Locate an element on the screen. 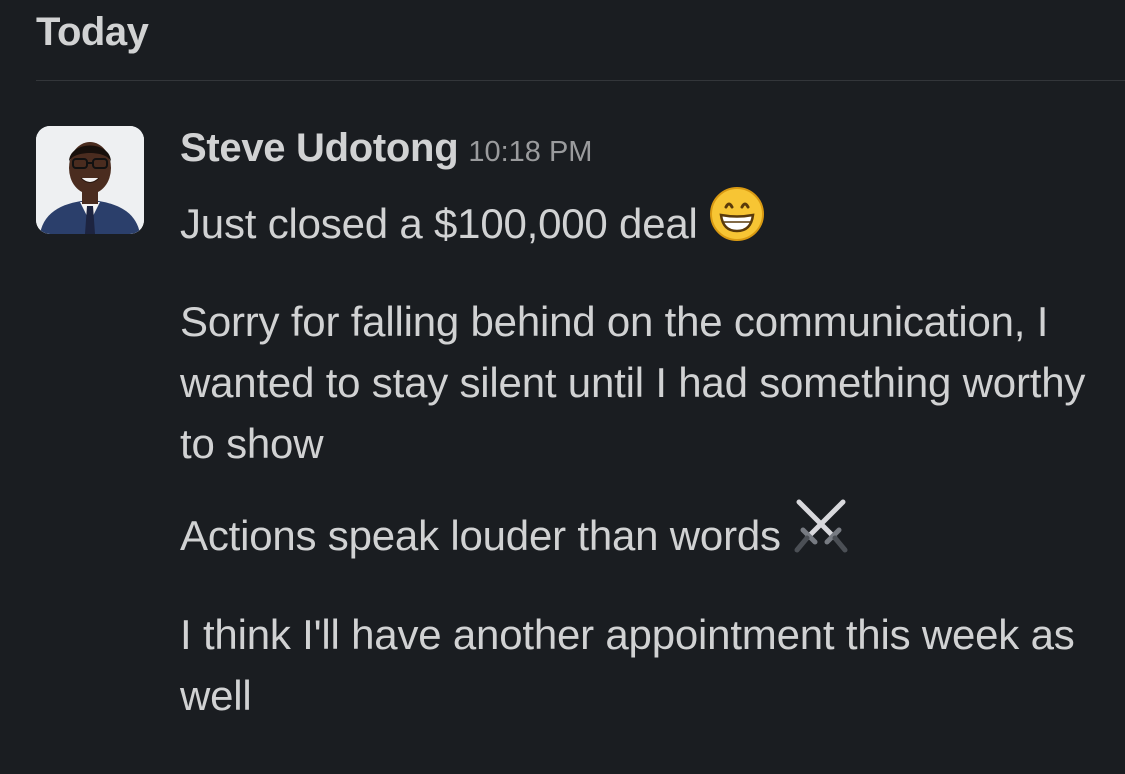  message-text: Actions speak louder than words is located at coordinates (480, 536).